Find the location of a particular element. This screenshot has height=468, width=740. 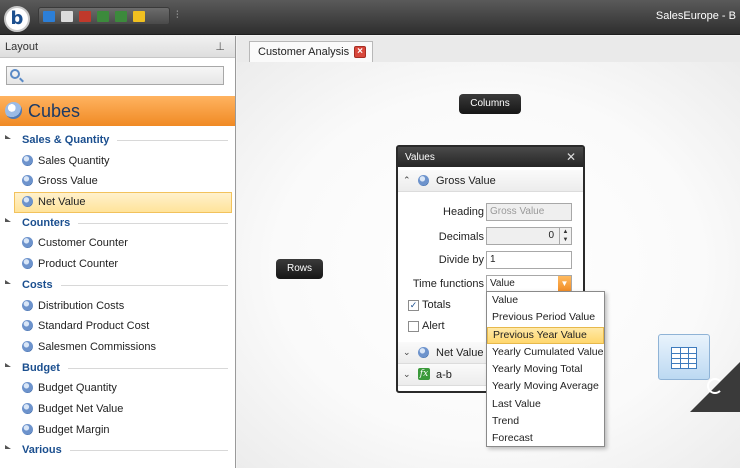

tree-item-label: Customer Counter is located at coordinates (83, 243).